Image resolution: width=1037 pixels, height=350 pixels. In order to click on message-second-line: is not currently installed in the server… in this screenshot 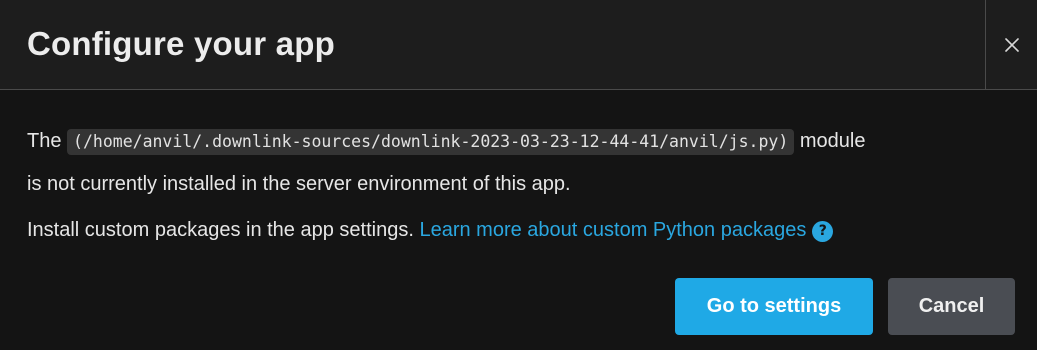, I will do `click(299, 184)`.